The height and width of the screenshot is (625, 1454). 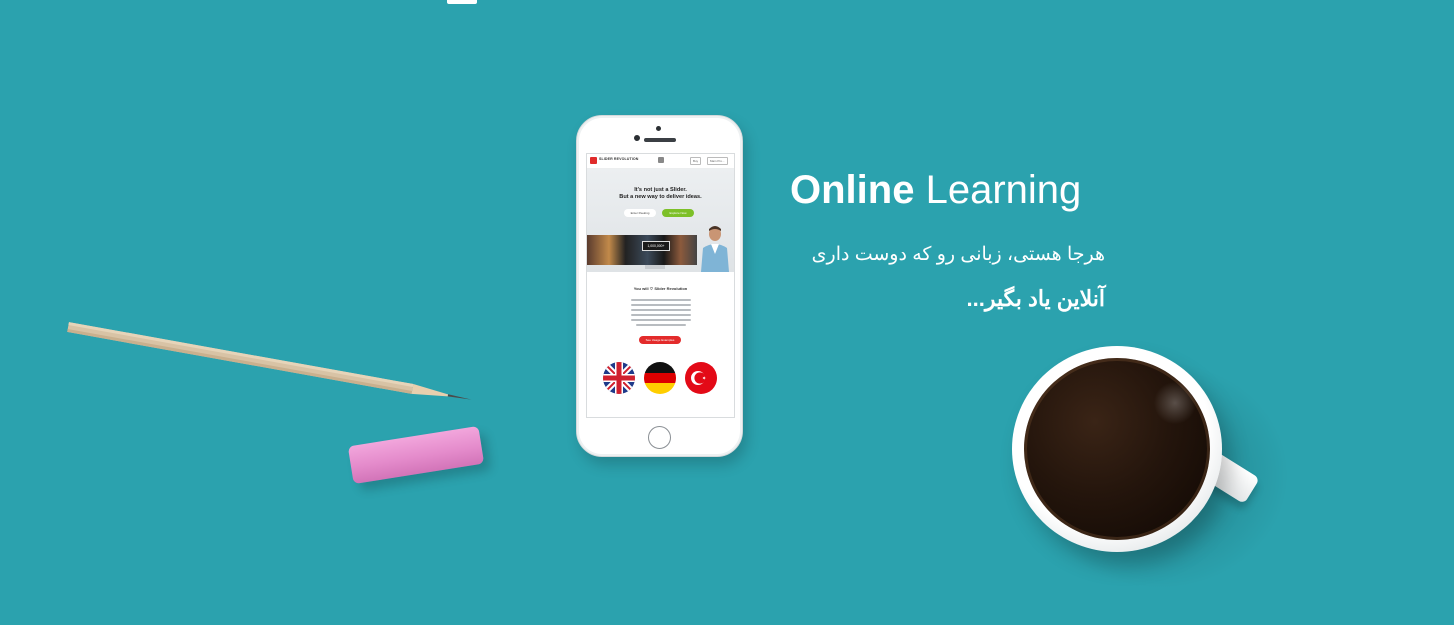 I want to click on screen-logo-text: SLIDER REVOLUTION, so click(x=619, y=159).